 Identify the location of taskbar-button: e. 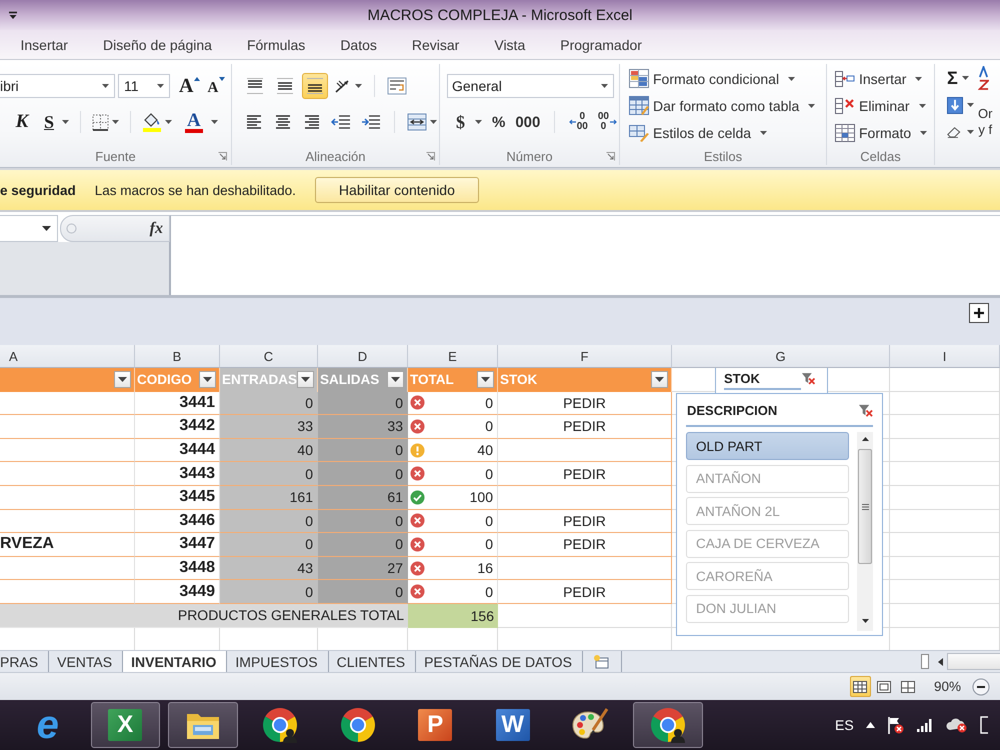
(47, 725).